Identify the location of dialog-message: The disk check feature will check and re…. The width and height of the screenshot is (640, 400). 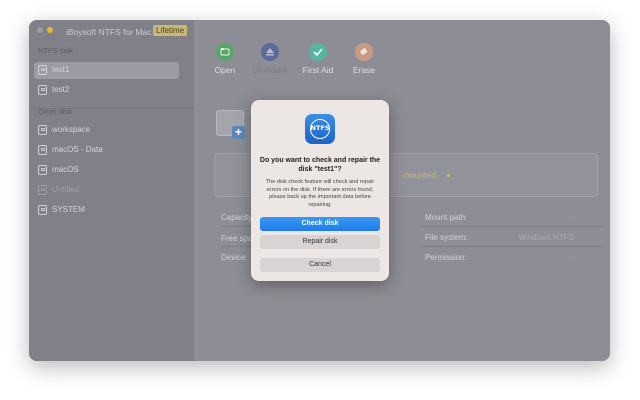
(320, 193).